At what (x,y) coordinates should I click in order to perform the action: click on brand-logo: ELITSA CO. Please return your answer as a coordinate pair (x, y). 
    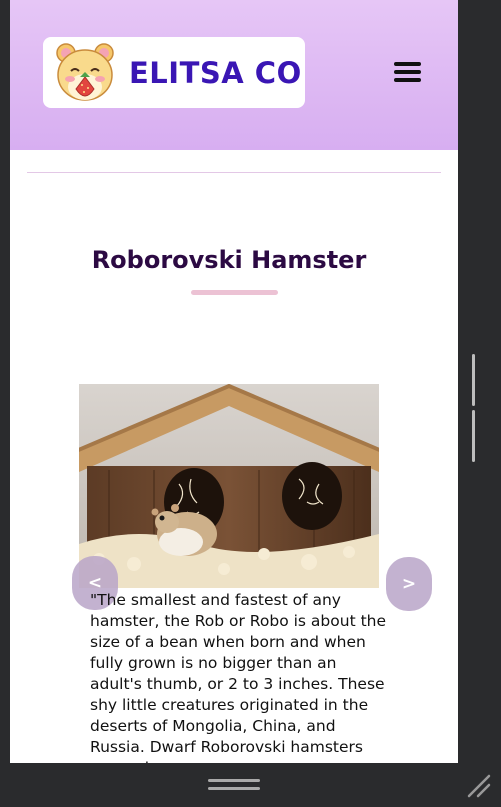
    Looking at the image, I should click on (174, 72).